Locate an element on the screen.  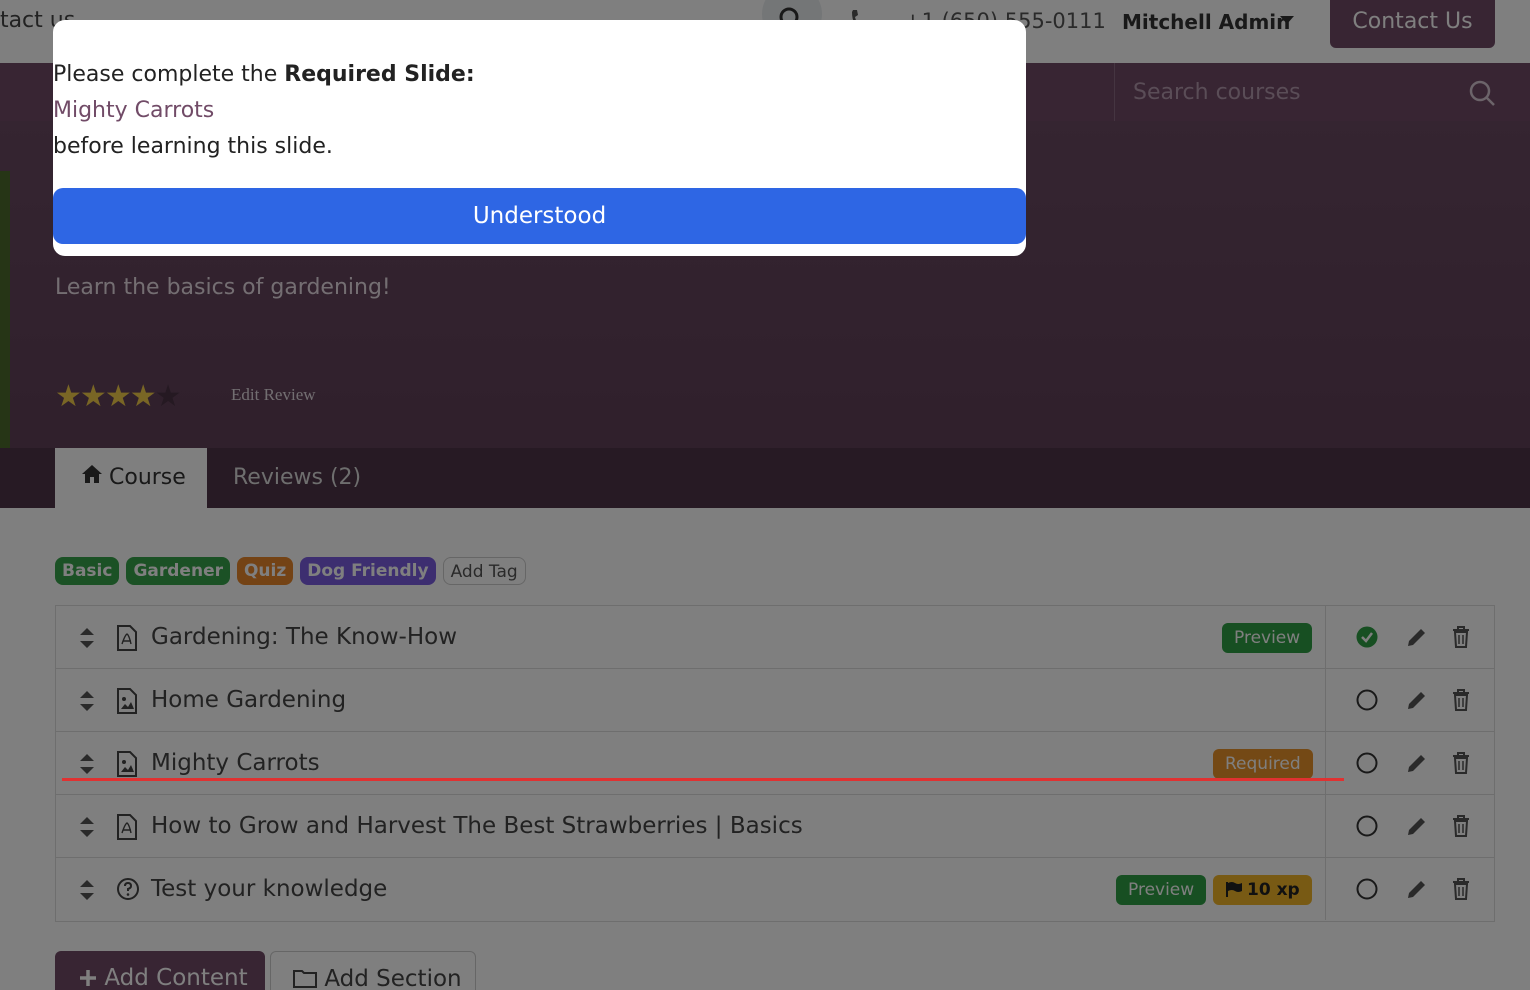
dialog-suffix: before learning this slide. is located at coordinates (193, 146).